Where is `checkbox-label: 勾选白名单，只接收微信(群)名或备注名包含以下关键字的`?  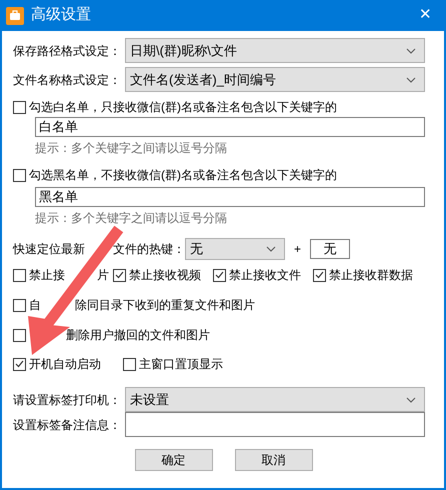
checkbox-label: 勾选白名单，只接收微信(群)名或备注名包含以下关键字的 is located at coordinates (183, 107).